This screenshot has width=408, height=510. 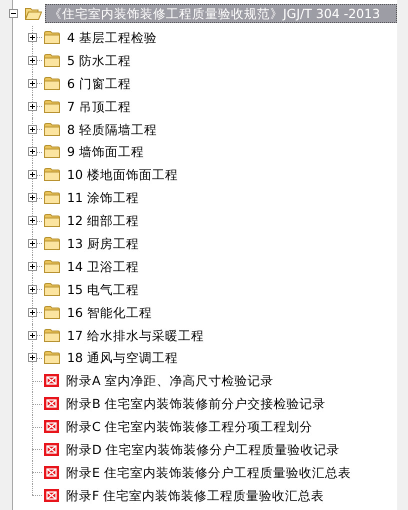 I want to click on tree-item: 附录F 住宅室内装饰装修工程质量验收汇总表, so click(x=195, y=495).